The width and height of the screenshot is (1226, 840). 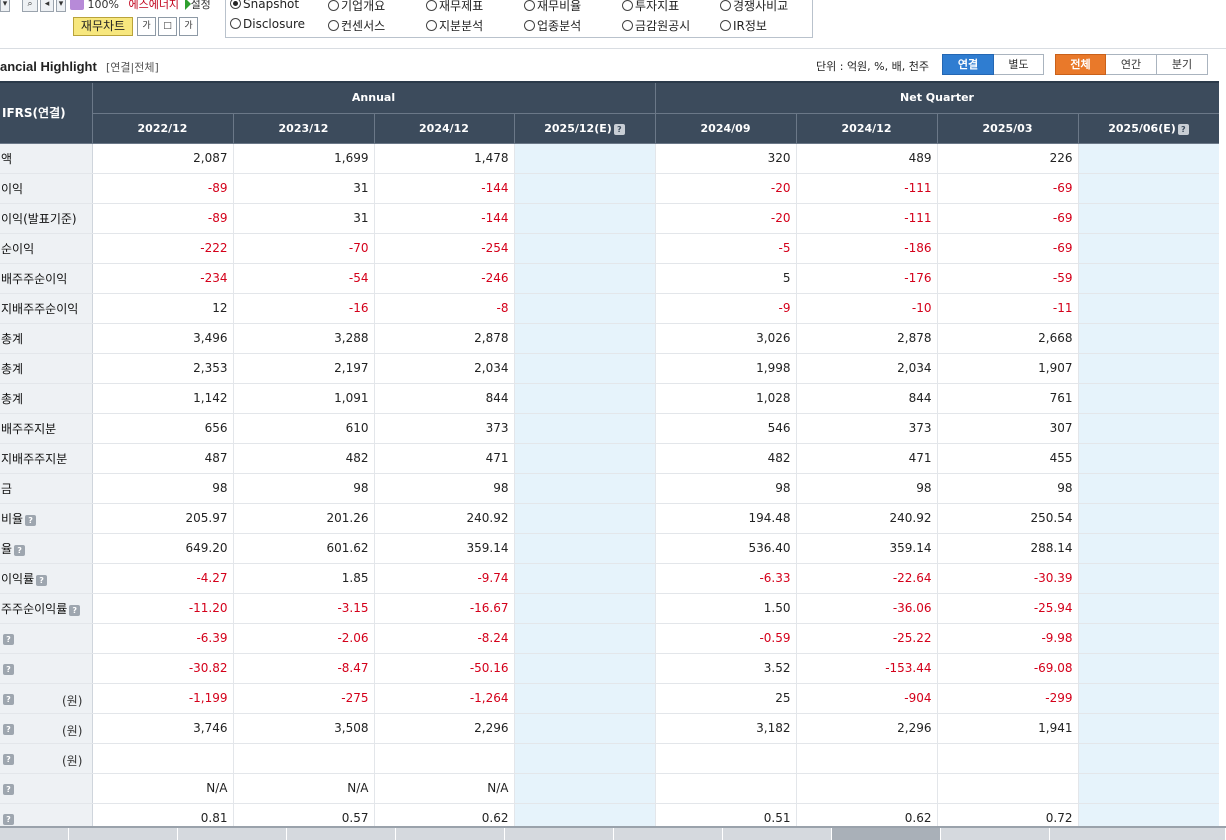 What do you see at coordinates (609, 728) in the screenshot?
I see `table-row: ? (원) 3,746 3,508 2,296 3,182 2,296 1,941` at bounding box center [609, 728].